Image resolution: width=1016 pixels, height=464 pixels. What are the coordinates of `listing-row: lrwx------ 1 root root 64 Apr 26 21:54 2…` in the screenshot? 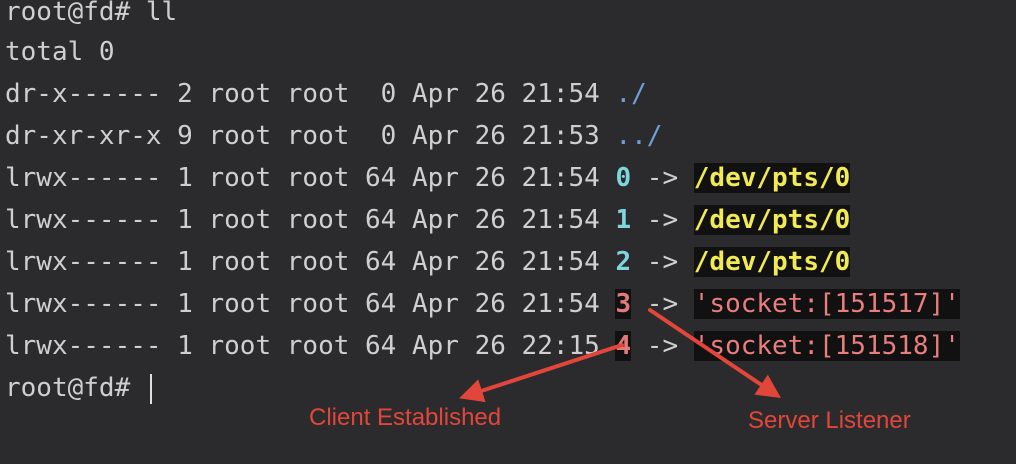 It's located at (428, 262).